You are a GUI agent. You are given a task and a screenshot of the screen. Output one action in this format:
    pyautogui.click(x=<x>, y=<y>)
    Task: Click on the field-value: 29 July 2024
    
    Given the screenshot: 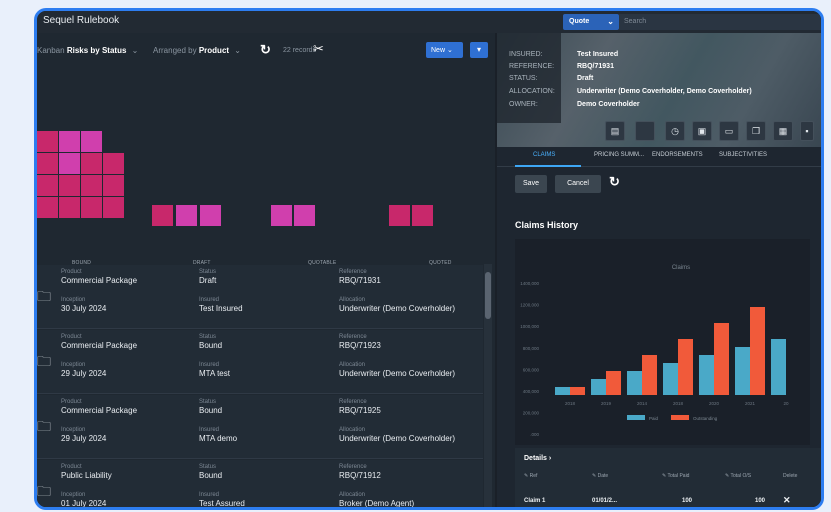 What is the action you would take?
    pyautogui.click(x=84, y=373)
    